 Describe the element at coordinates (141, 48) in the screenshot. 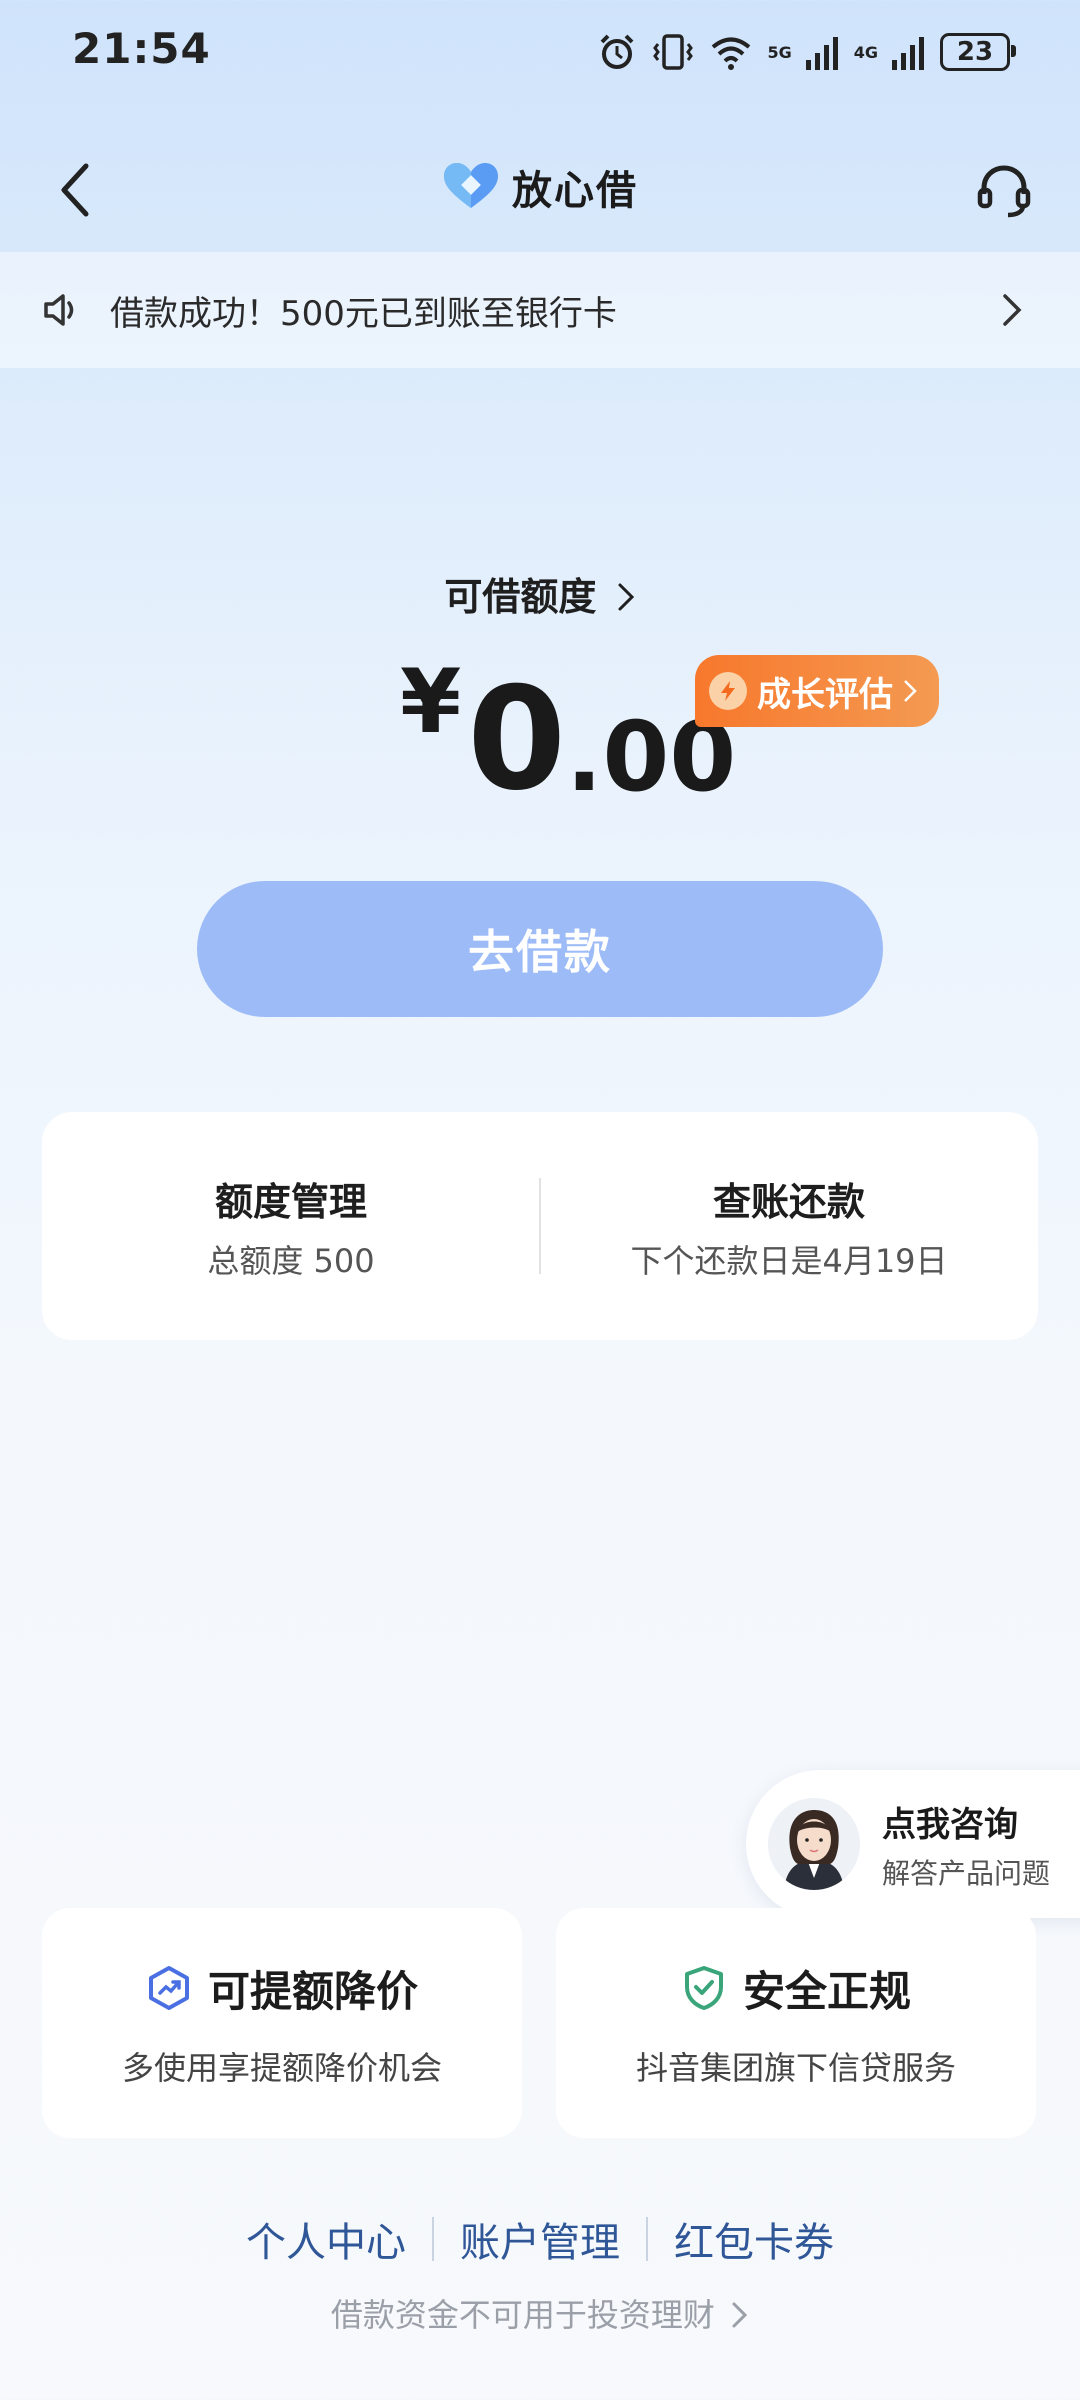

I see `status-time: 21:54` at that location.